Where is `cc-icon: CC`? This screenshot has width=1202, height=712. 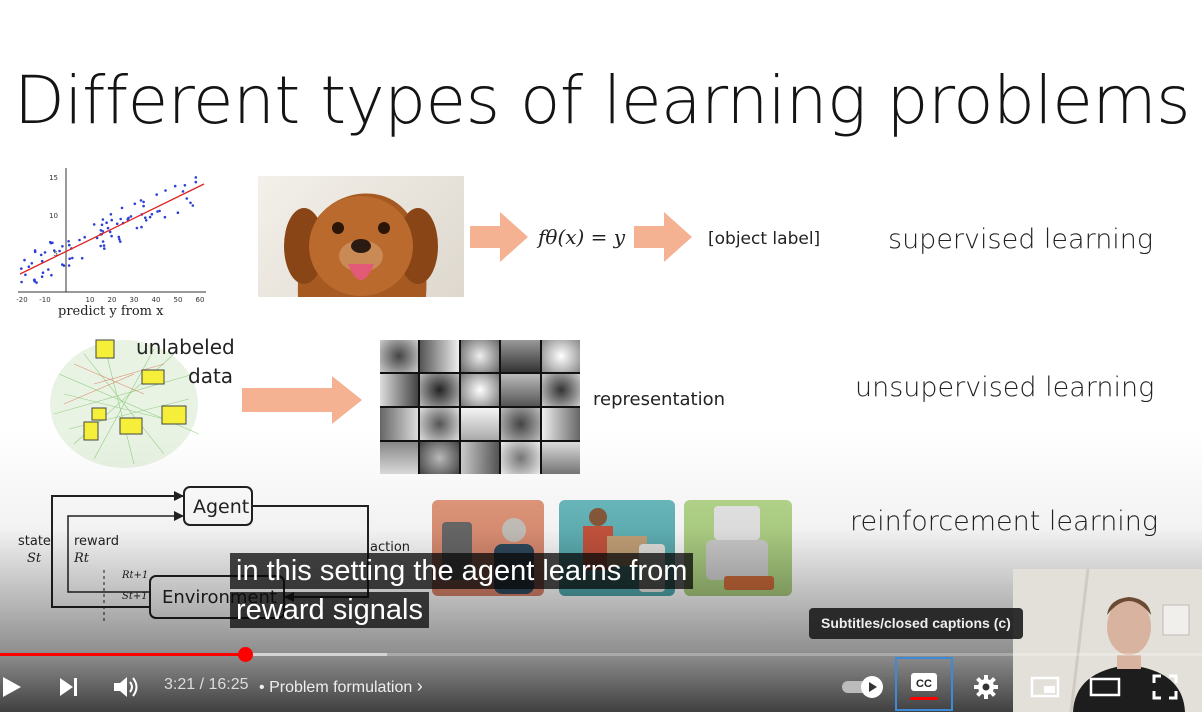
cc-icon: CC is located at coordinates (924, 682).